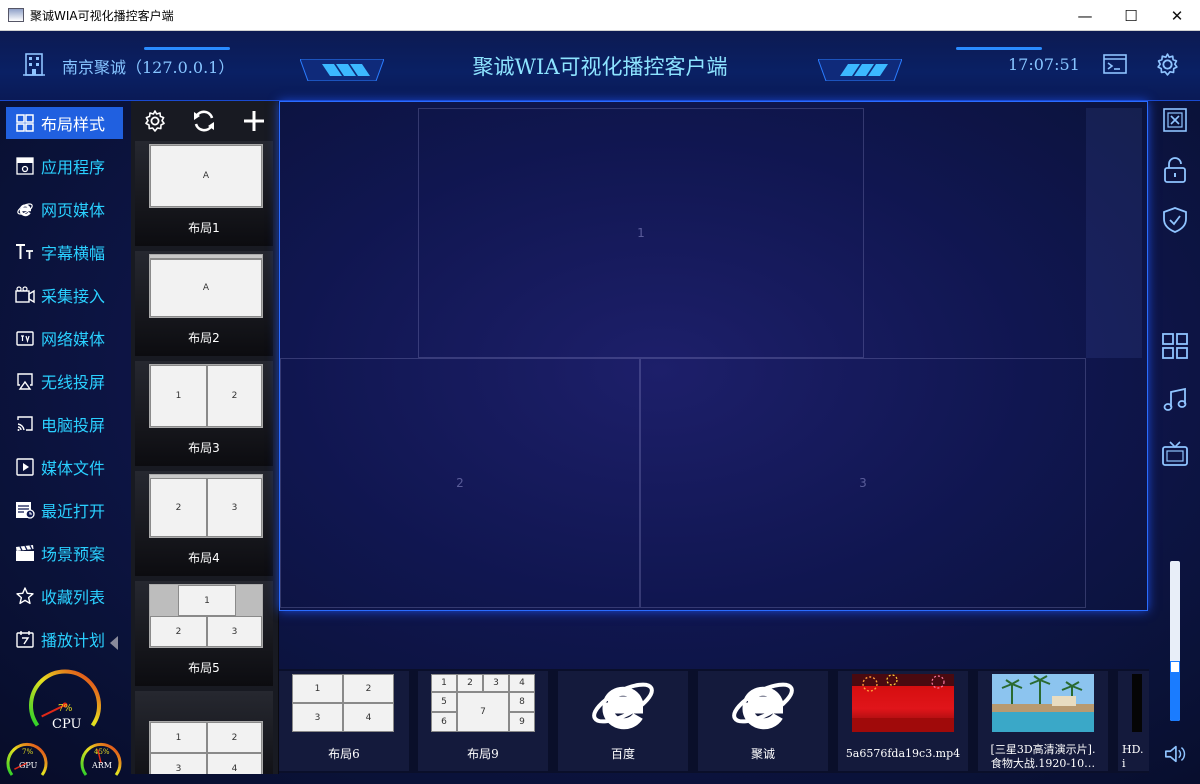 The width and height of the screenshot is (1200, 784). I want to click on nav-item-label: 采集接入, so click(73, 296).